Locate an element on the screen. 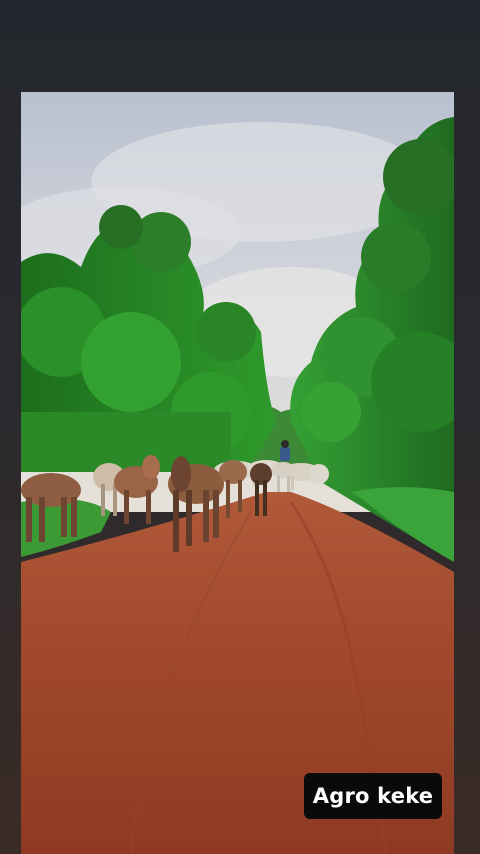  caption-badge: Agro keke is located at coordinates (373, 796).